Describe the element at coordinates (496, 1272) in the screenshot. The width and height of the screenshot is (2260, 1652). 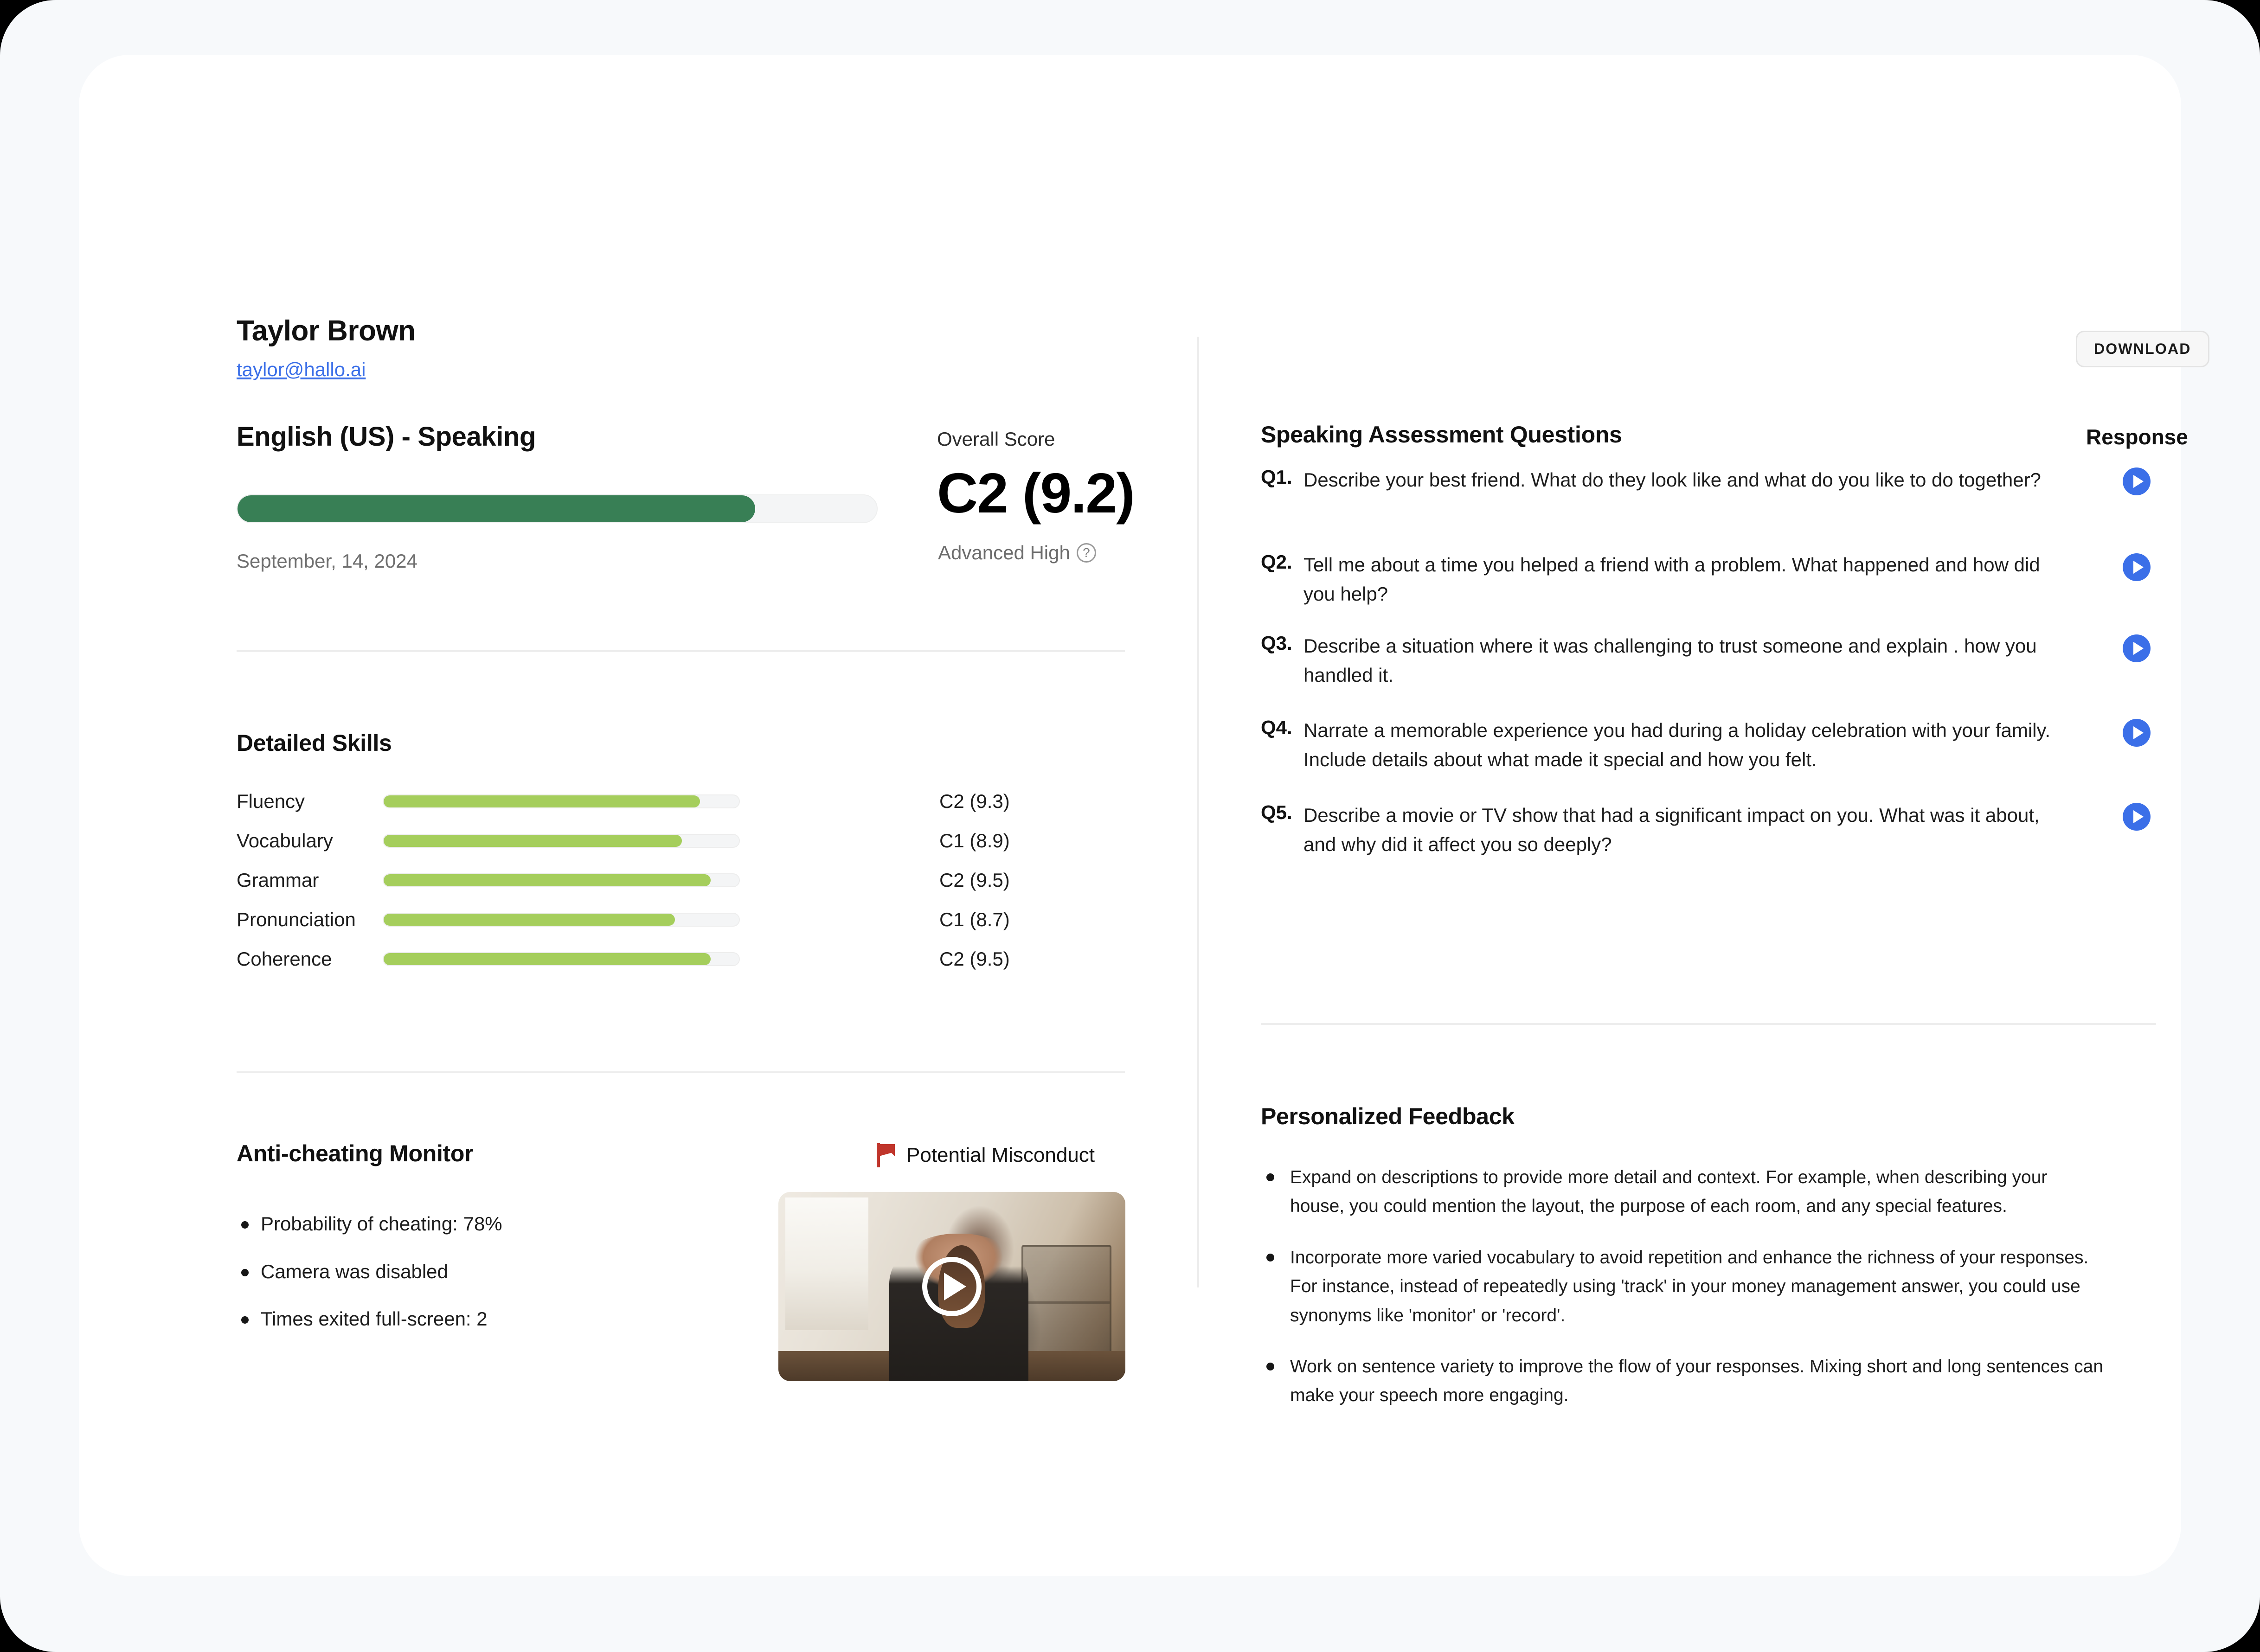
I see `list-item: Camera was disabled` at that location.